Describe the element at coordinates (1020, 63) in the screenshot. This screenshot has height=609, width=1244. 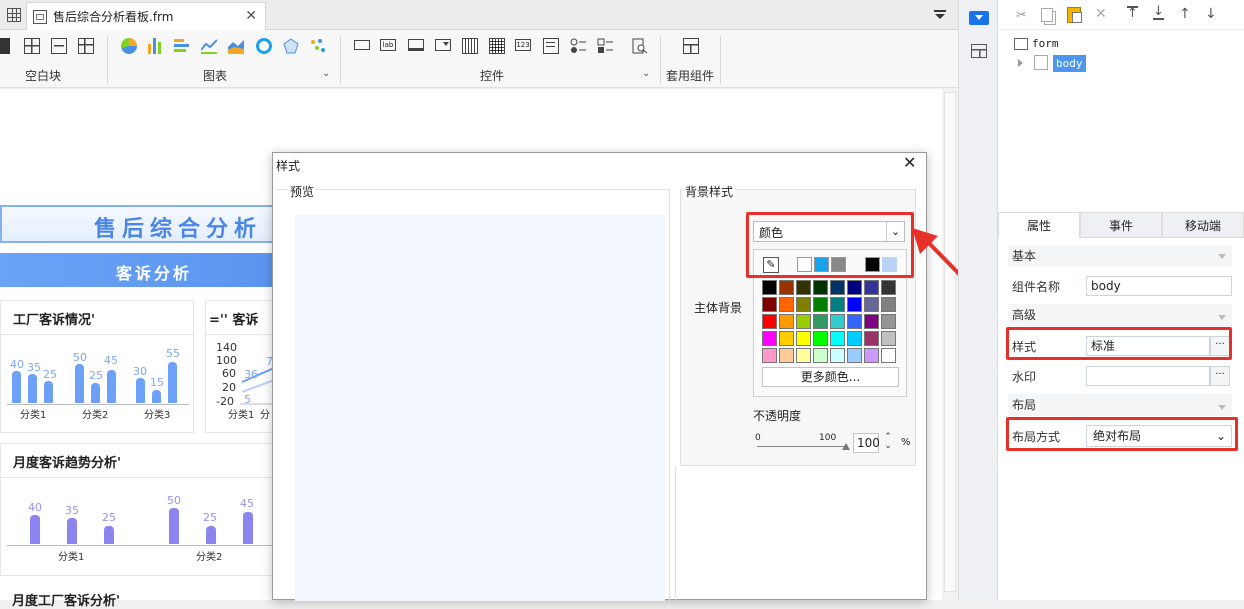
I see `tree-expand-icon` at that location.